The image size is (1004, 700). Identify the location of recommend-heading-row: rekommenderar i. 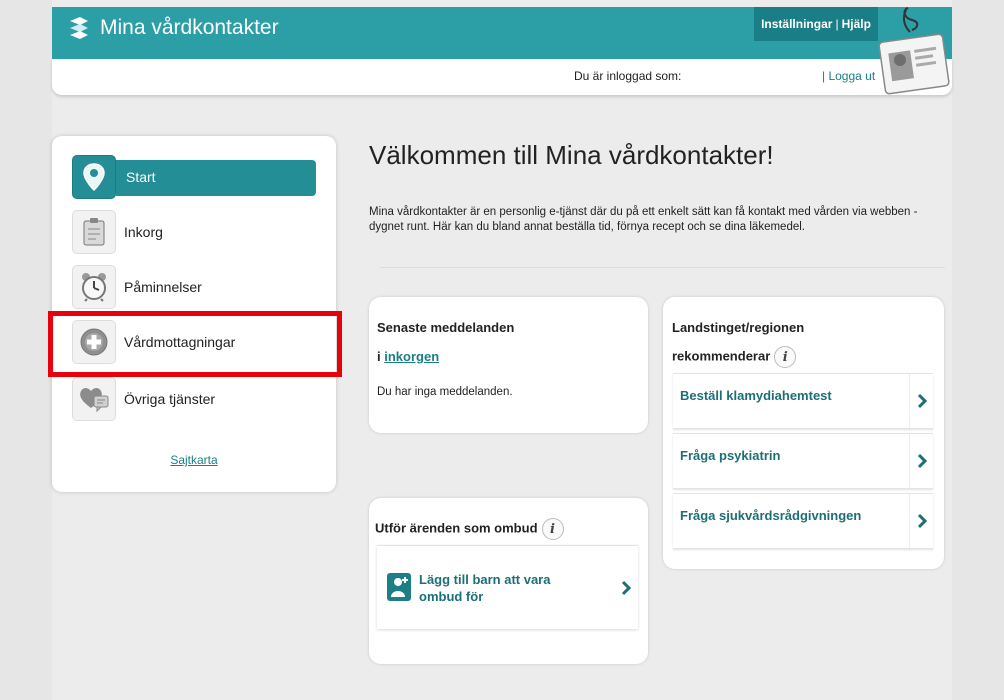
(734, 357).